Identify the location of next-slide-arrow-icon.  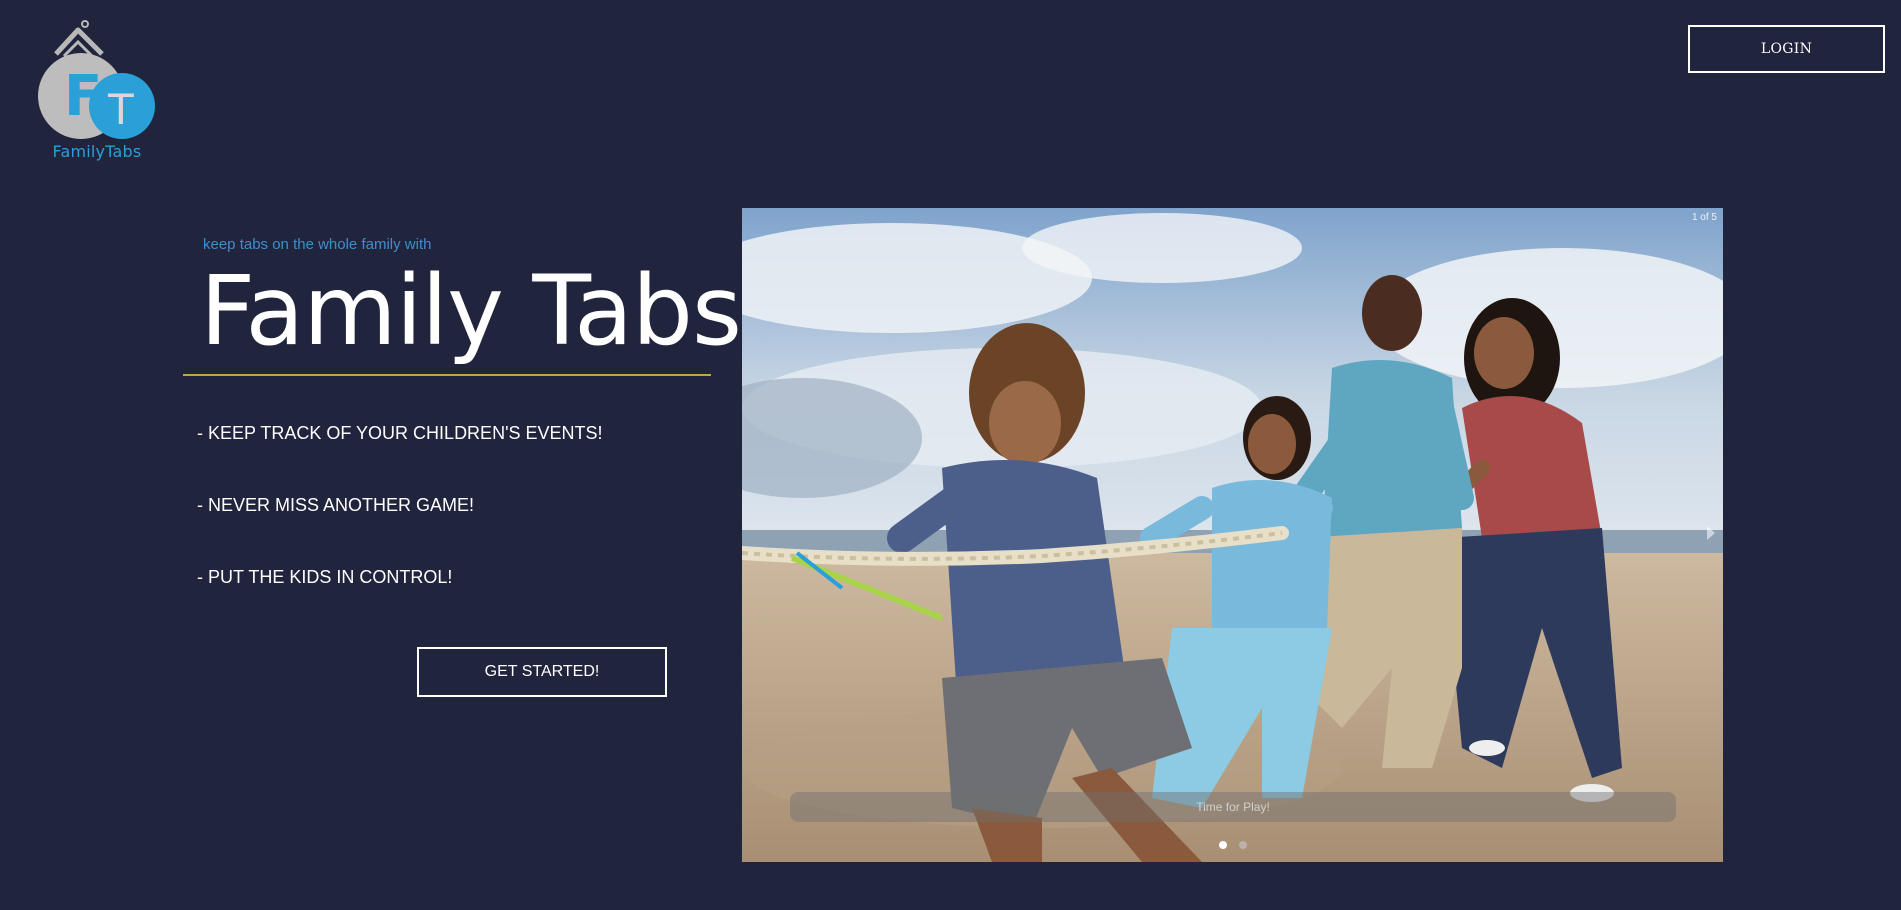
(1711, 533).